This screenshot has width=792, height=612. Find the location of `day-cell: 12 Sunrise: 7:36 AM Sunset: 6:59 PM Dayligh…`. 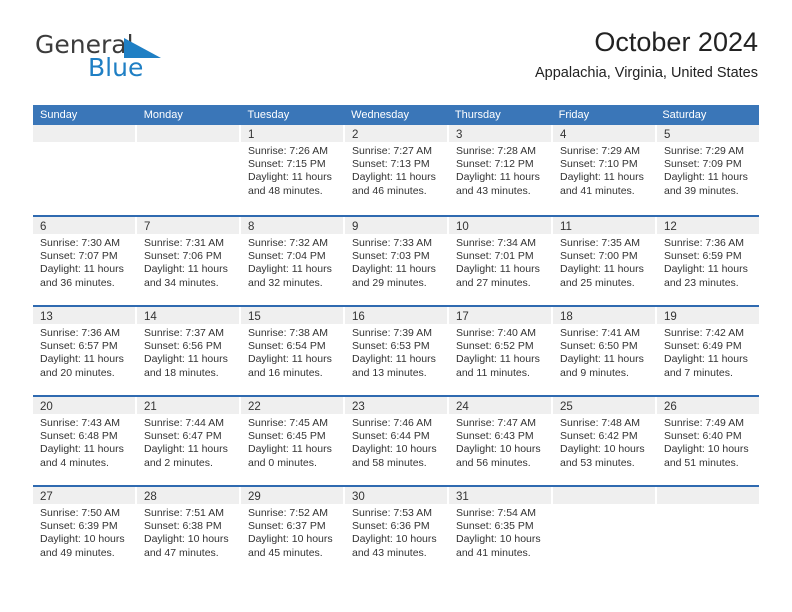

day-cell: 12 Sunrise: 7:36 AM Sunset: 6:59 PM Dayligh… is located at coordinates (708, 261).